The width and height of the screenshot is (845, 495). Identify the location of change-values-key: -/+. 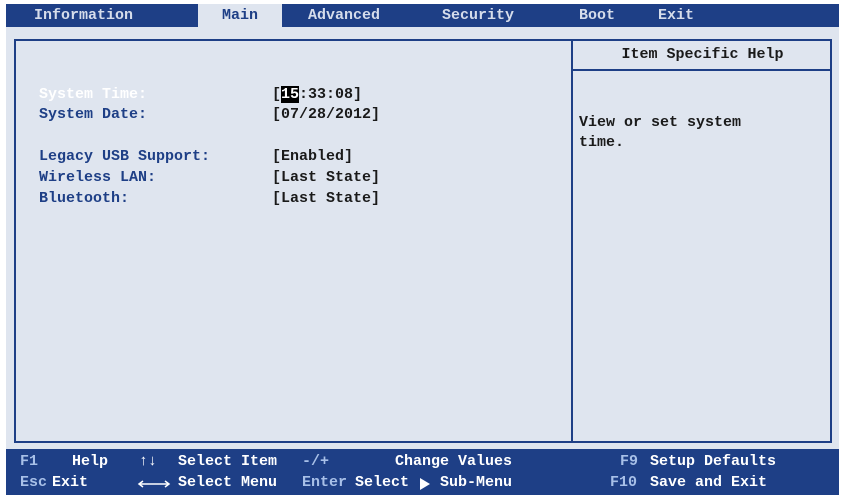
(316, 461).